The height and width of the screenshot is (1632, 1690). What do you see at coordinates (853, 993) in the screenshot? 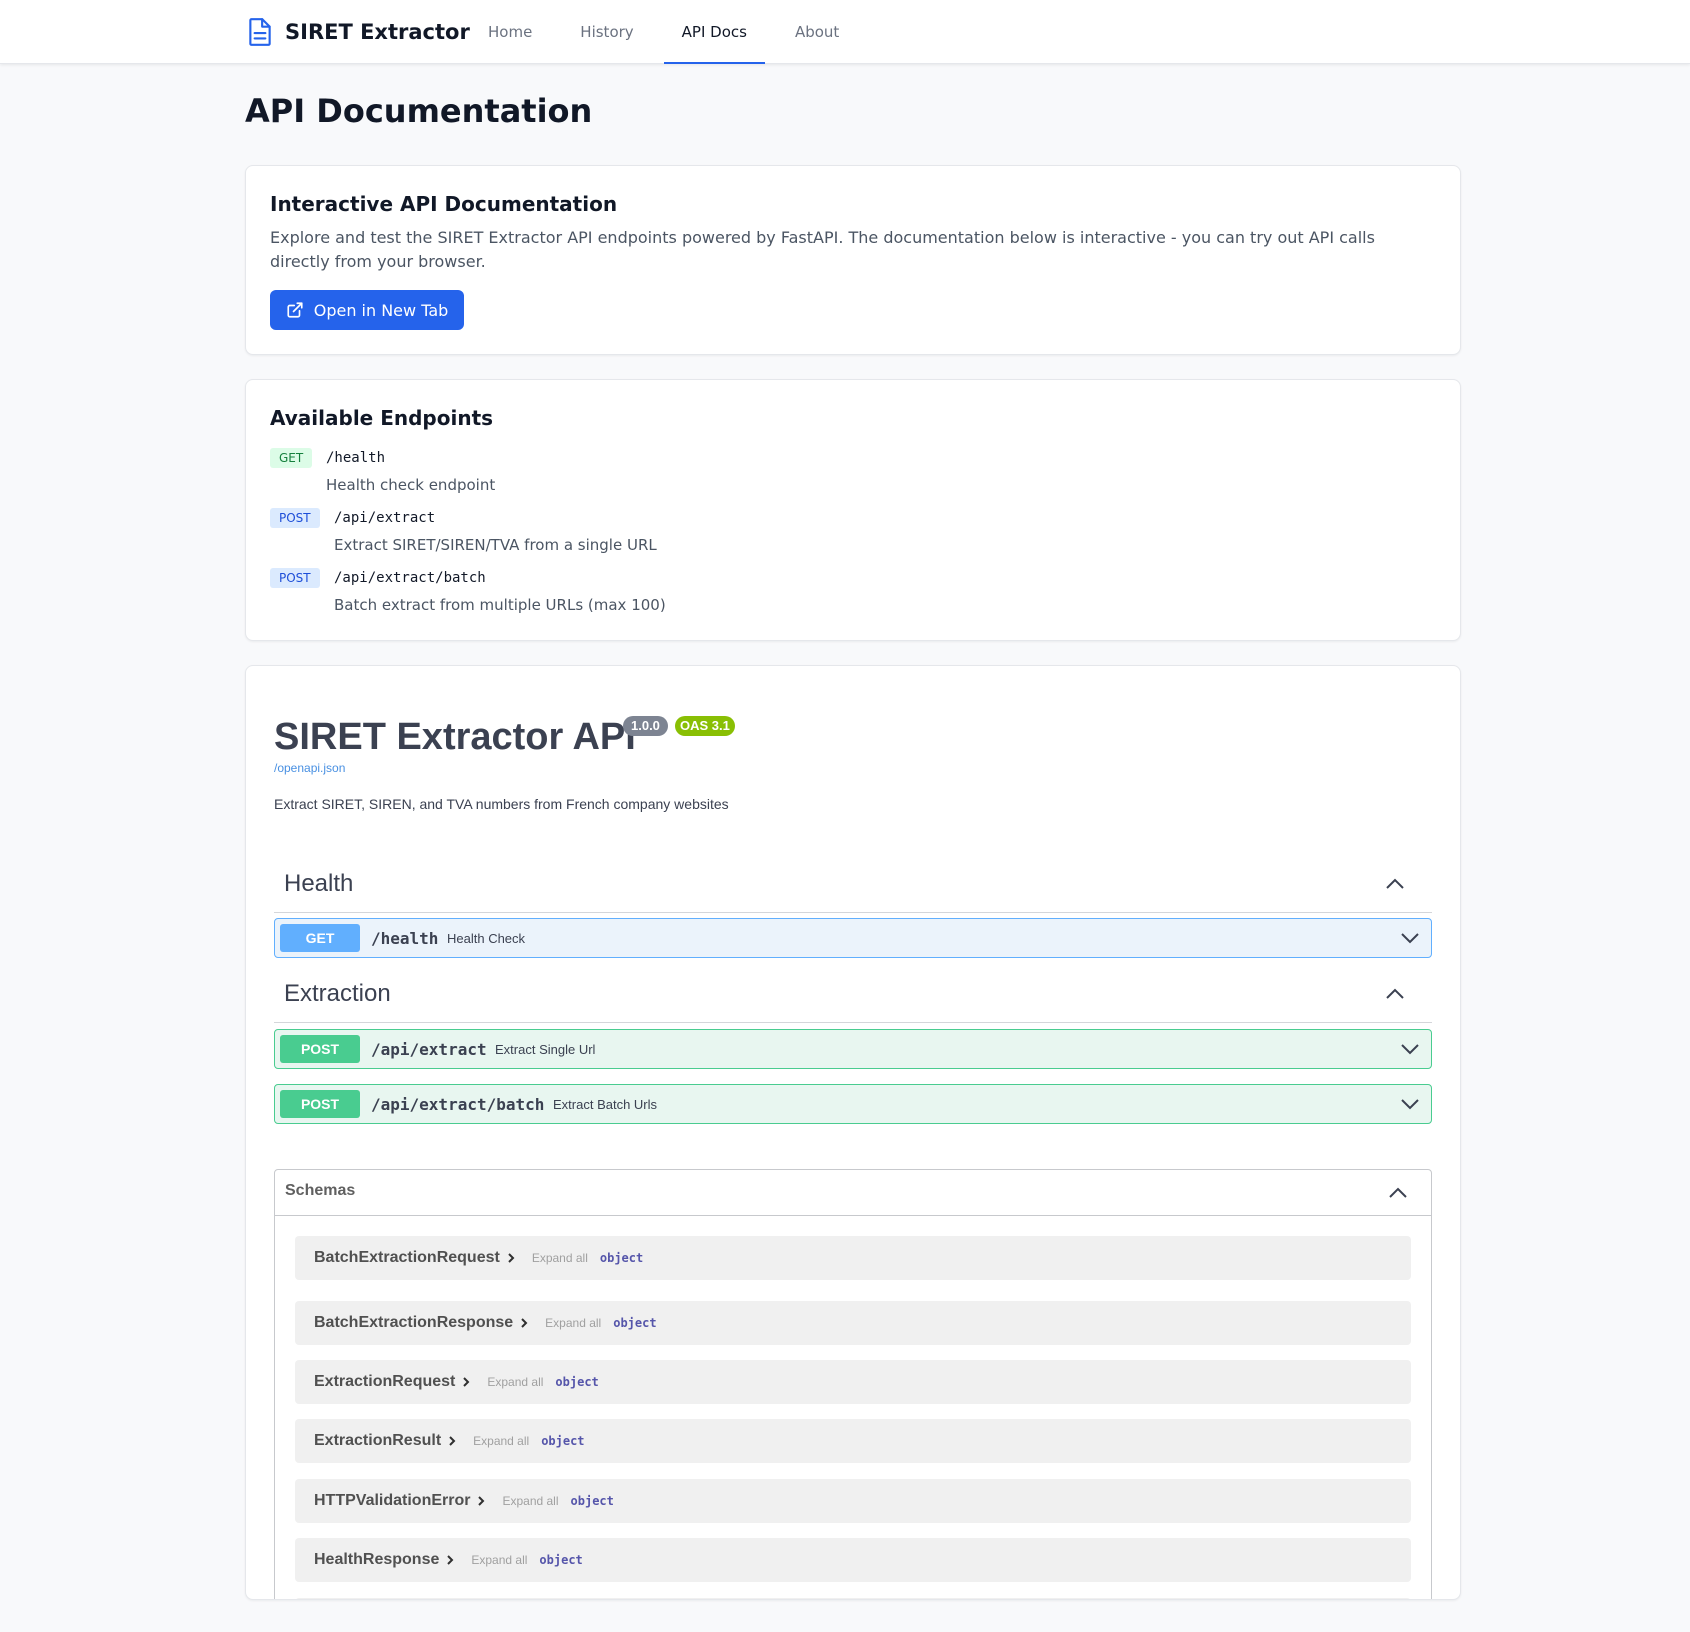
I see `tag-extraction: Extraction` at bounding box center [853, 993].